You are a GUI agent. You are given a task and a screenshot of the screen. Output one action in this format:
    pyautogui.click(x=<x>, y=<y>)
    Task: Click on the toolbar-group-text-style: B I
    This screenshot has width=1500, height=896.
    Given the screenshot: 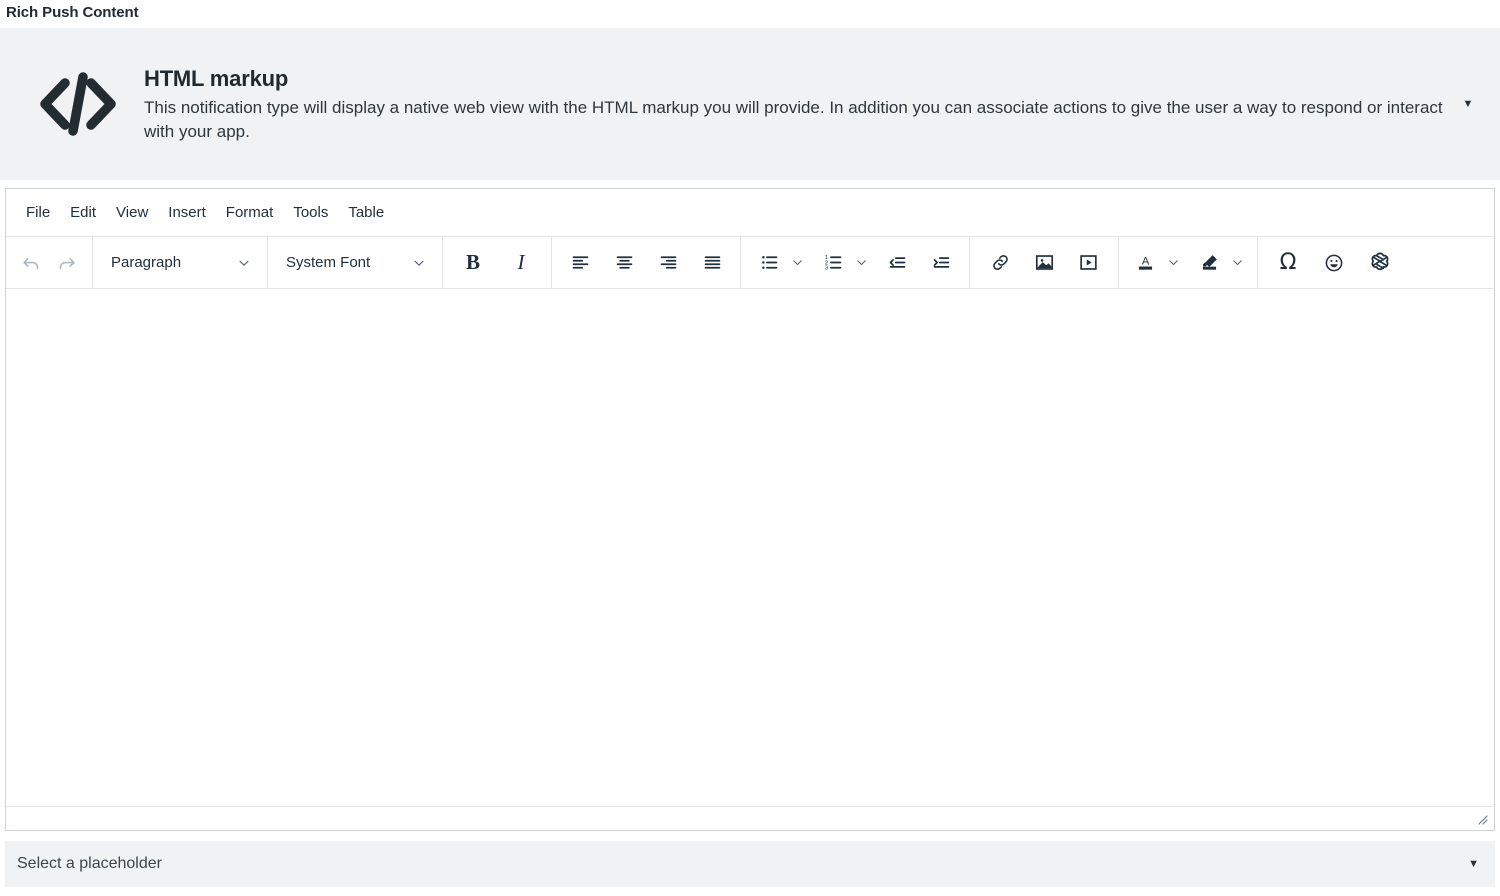 What is the action you would take?
    pyautogui.click(x=497, y=262)
    